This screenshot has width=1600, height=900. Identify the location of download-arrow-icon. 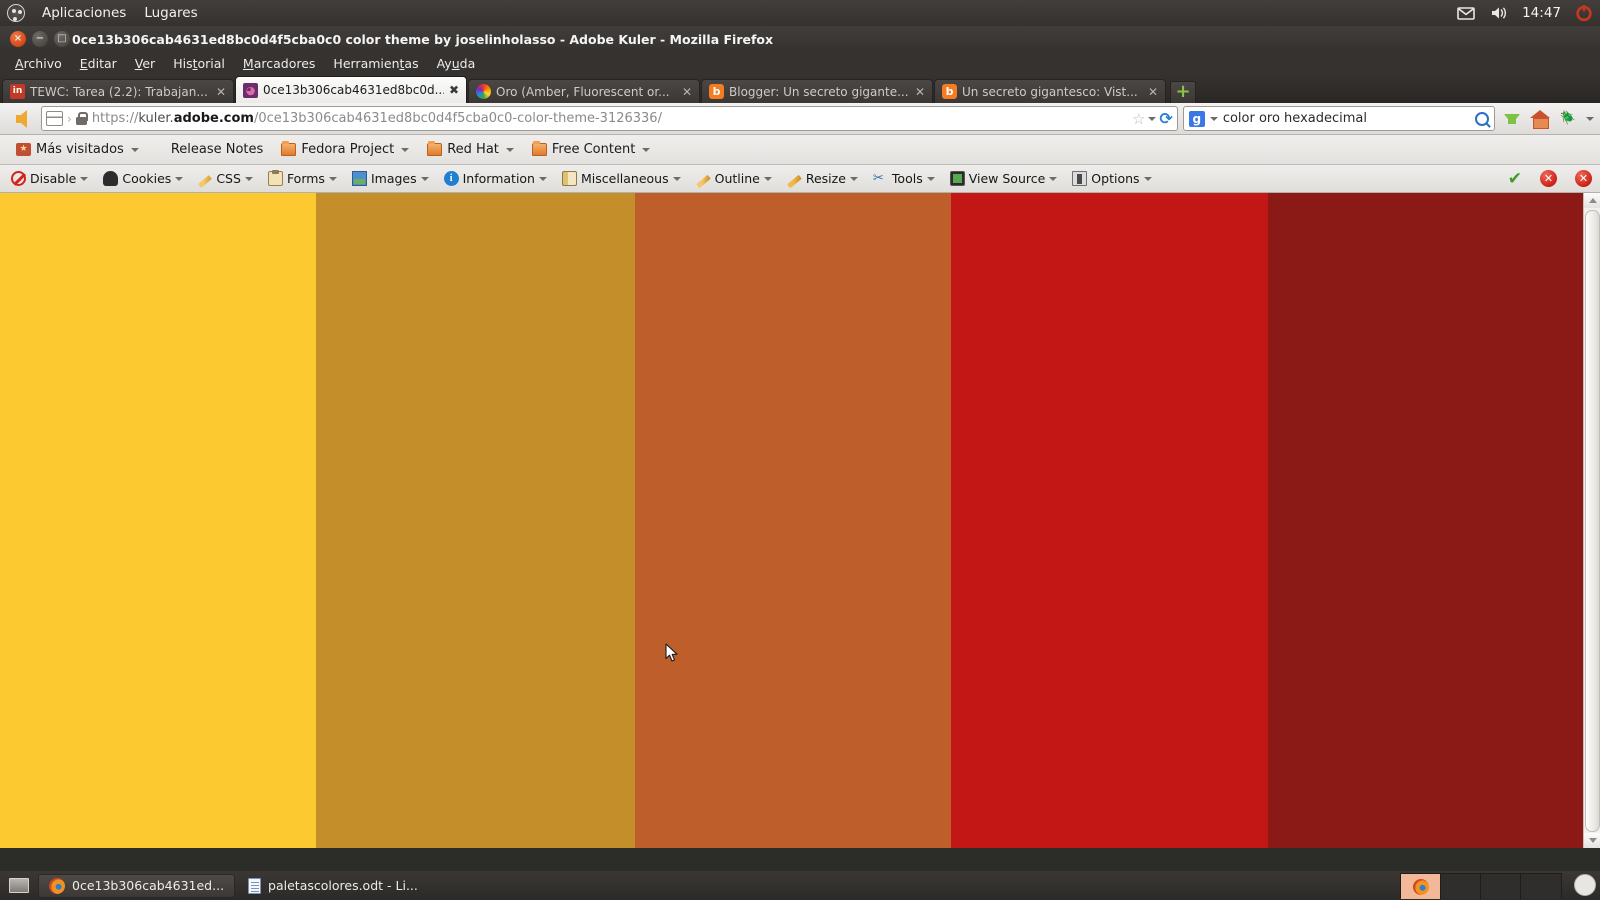
(1511, 118).